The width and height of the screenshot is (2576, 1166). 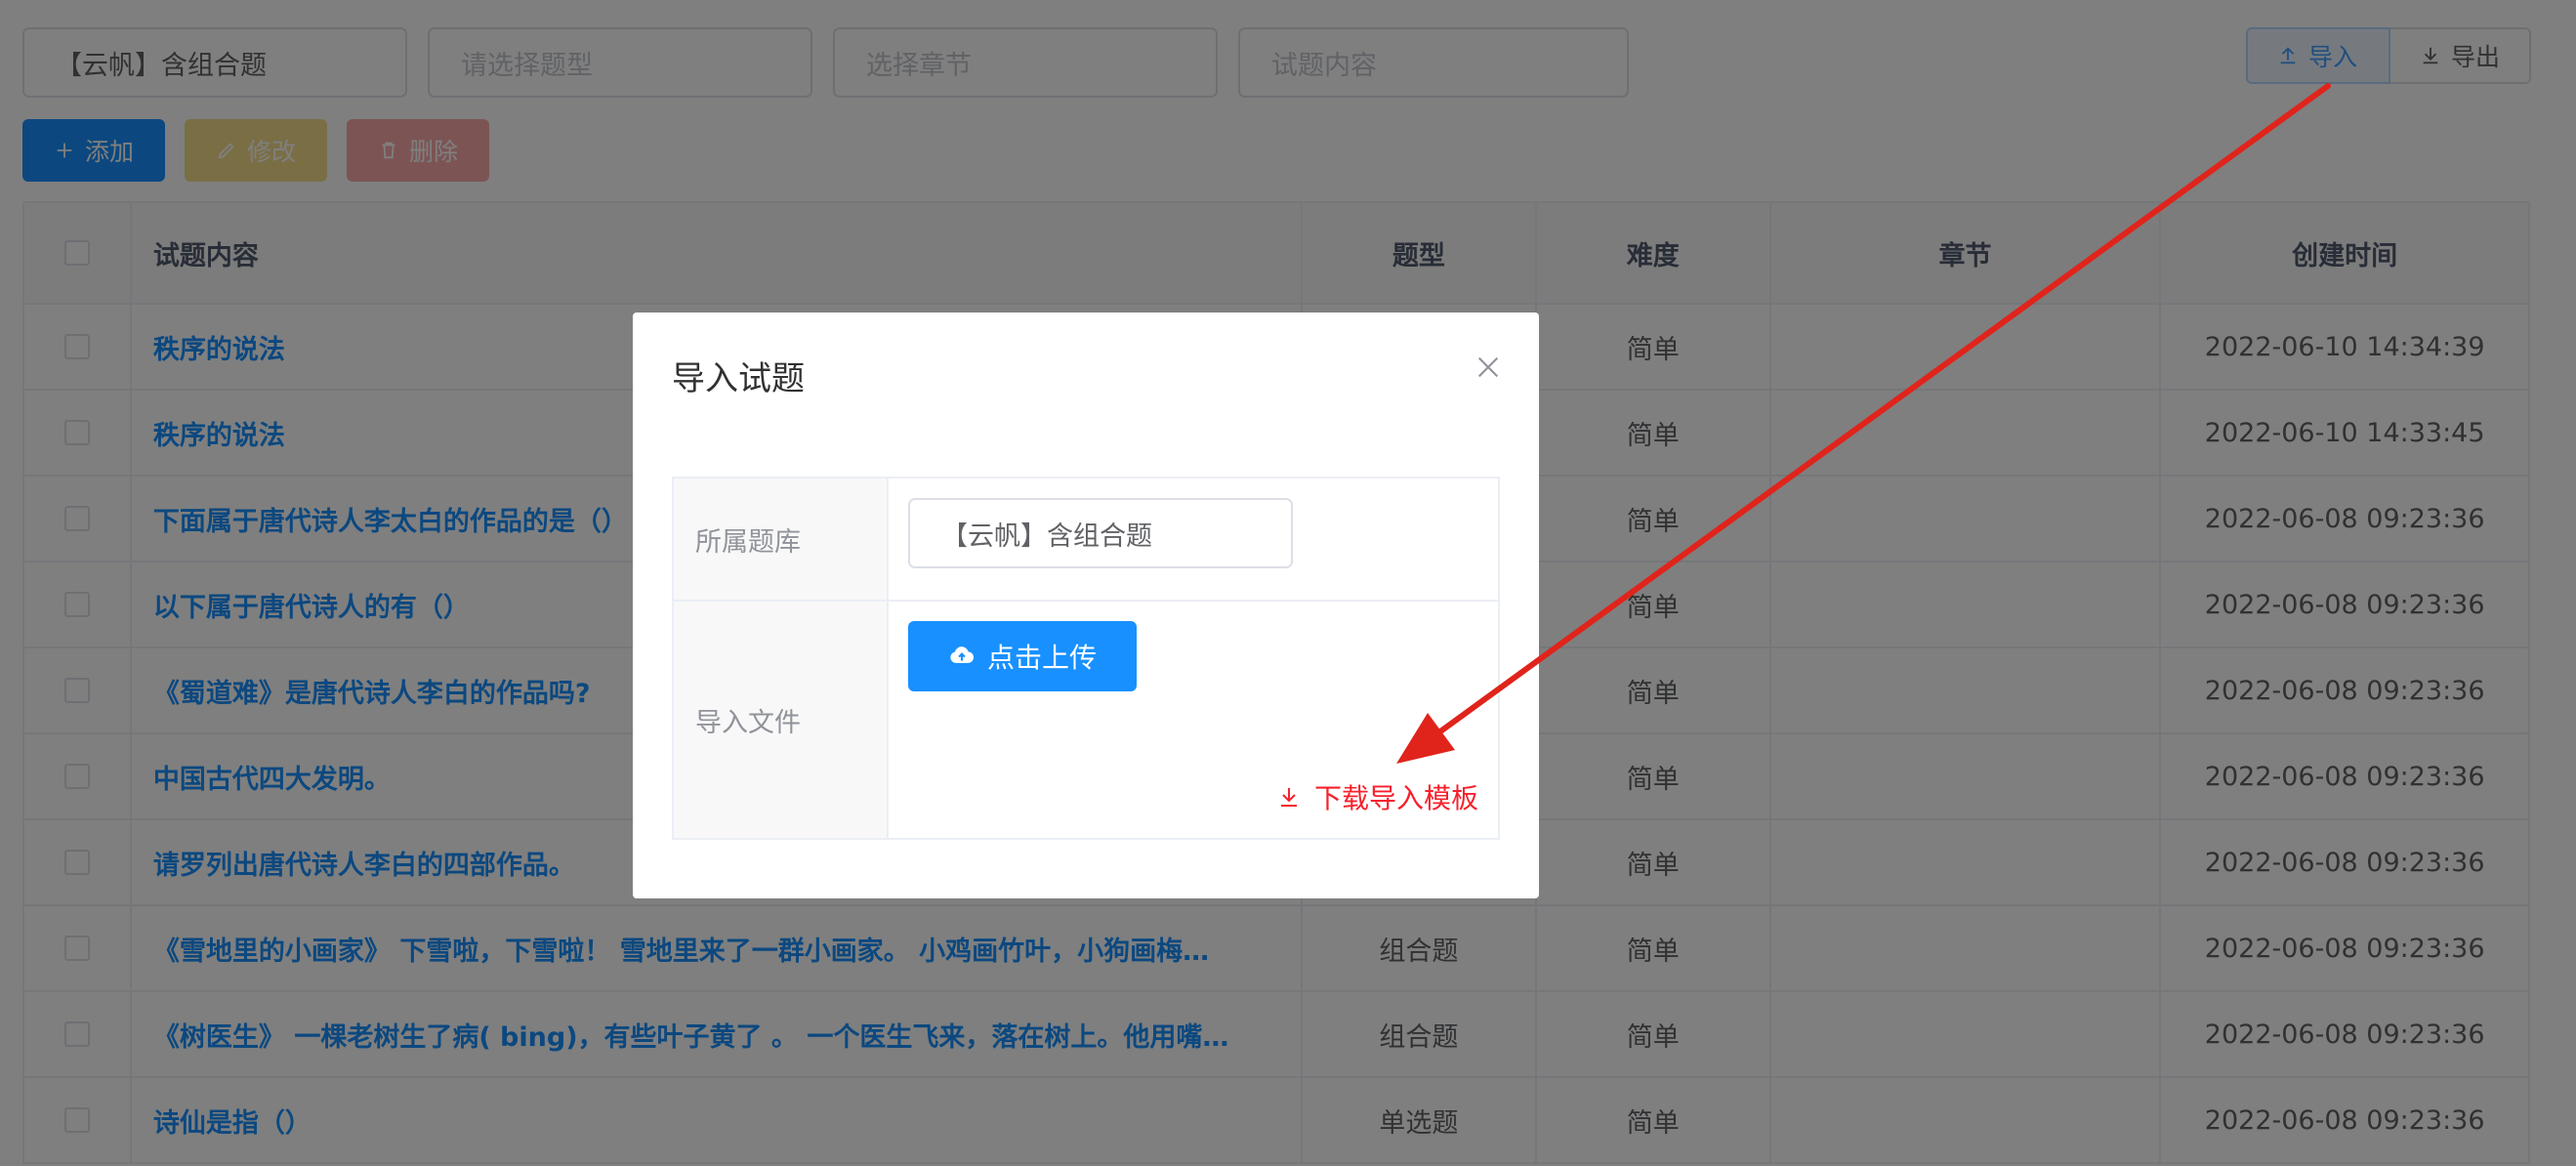 I want to click on upload-button: 点击上传, so click(x=1023, y=656).